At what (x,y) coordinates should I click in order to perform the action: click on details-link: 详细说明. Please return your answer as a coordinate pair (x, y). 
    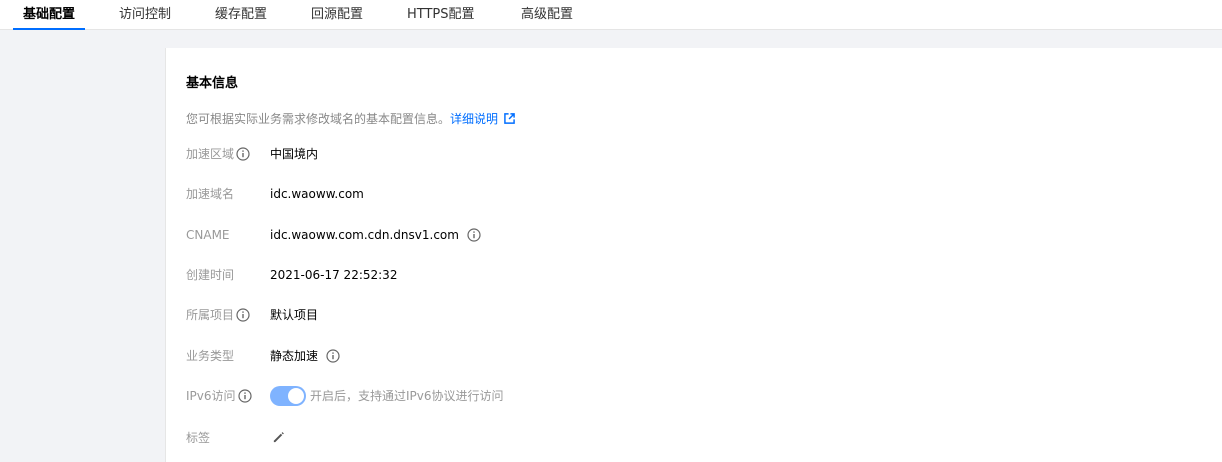
    Looking at the image, I should click on (482, 119).